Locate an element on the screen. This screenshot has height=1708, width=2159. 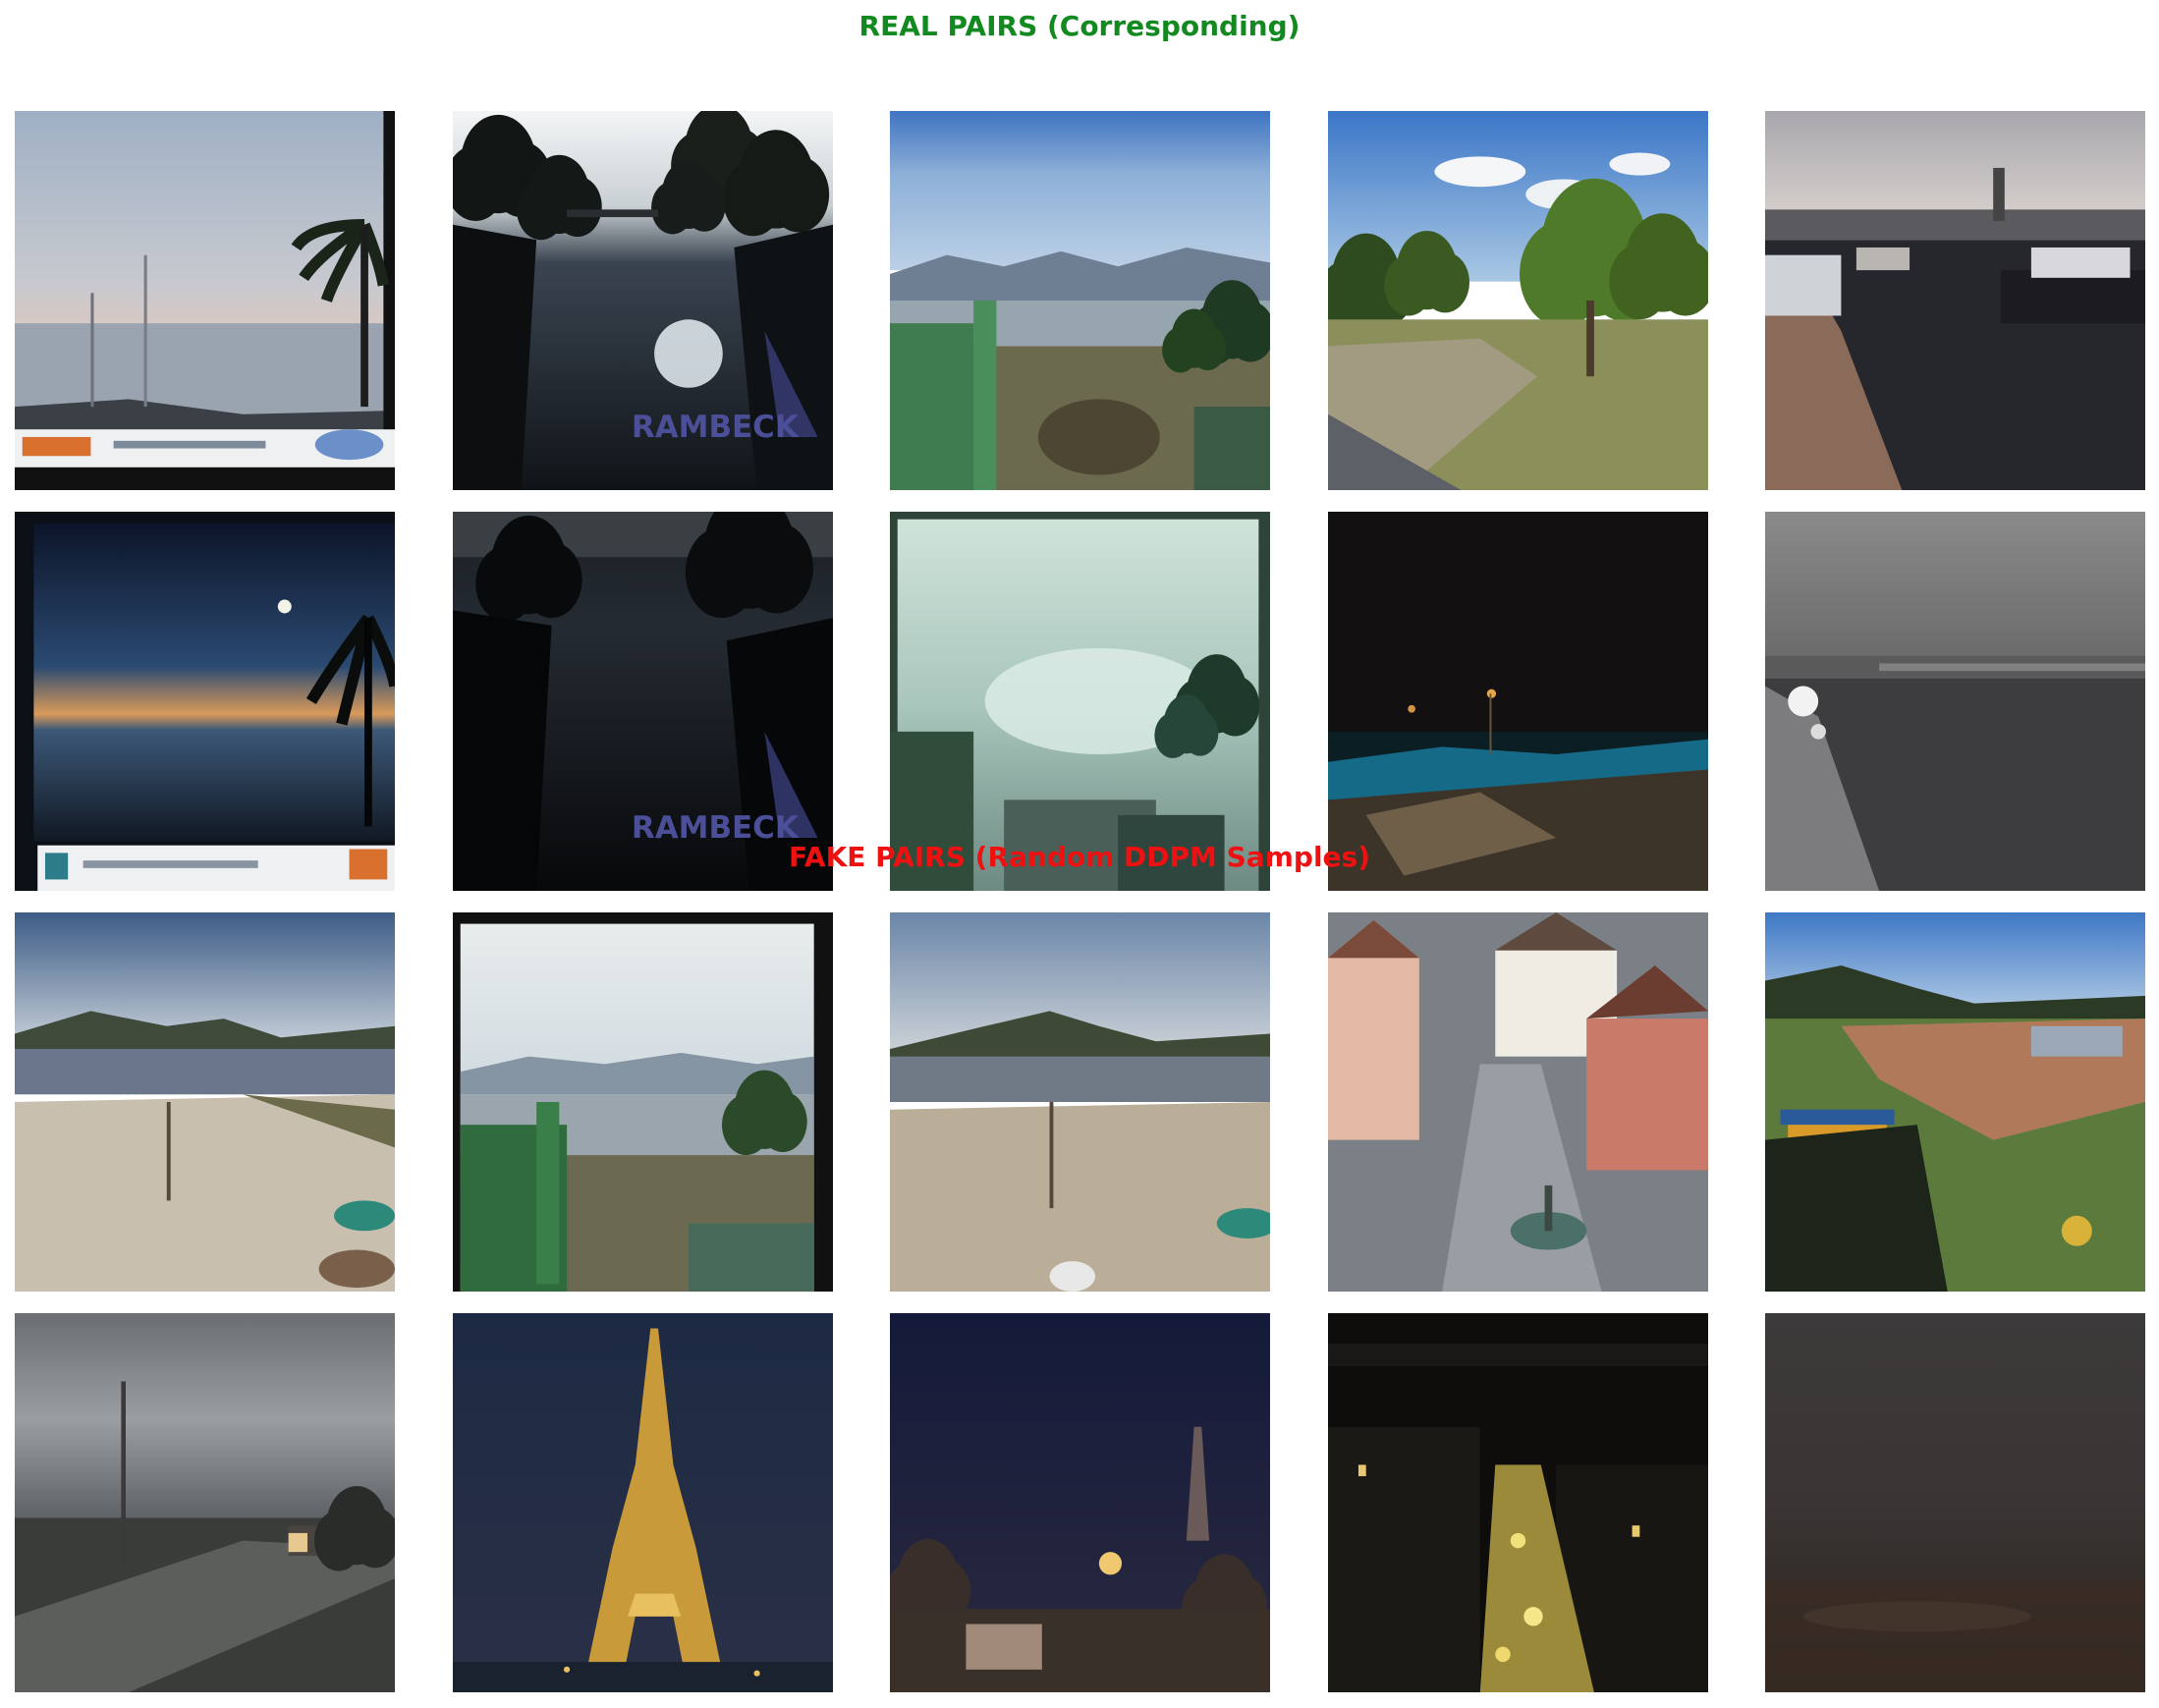
photo-panel-lake-night-moon-palm is located at coordinates (205, 701).